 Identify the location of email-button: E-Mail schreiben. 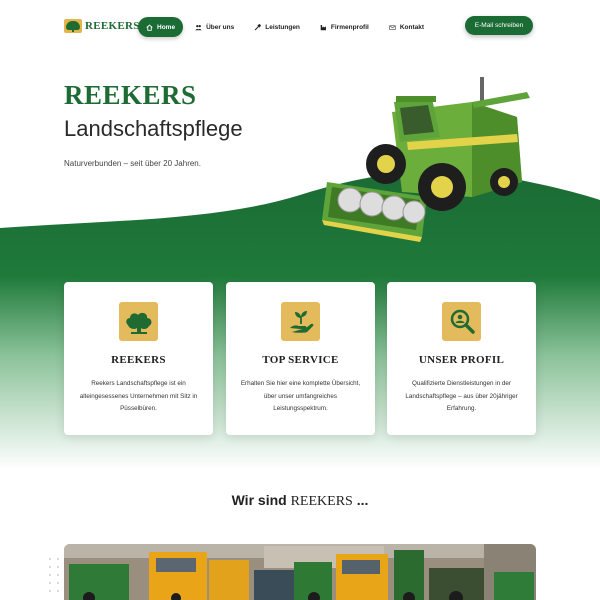
(499, 25).